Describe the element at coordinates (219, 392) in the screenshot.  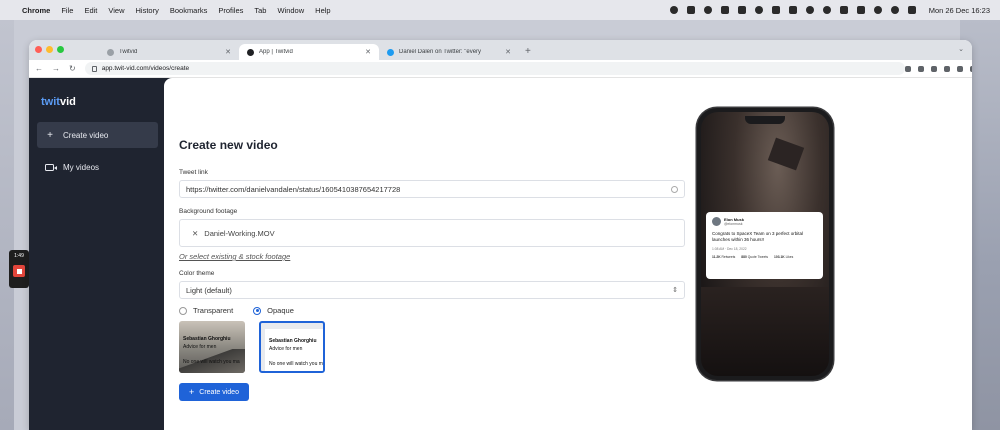
I see `create-video-button-label: Create video` at that location.